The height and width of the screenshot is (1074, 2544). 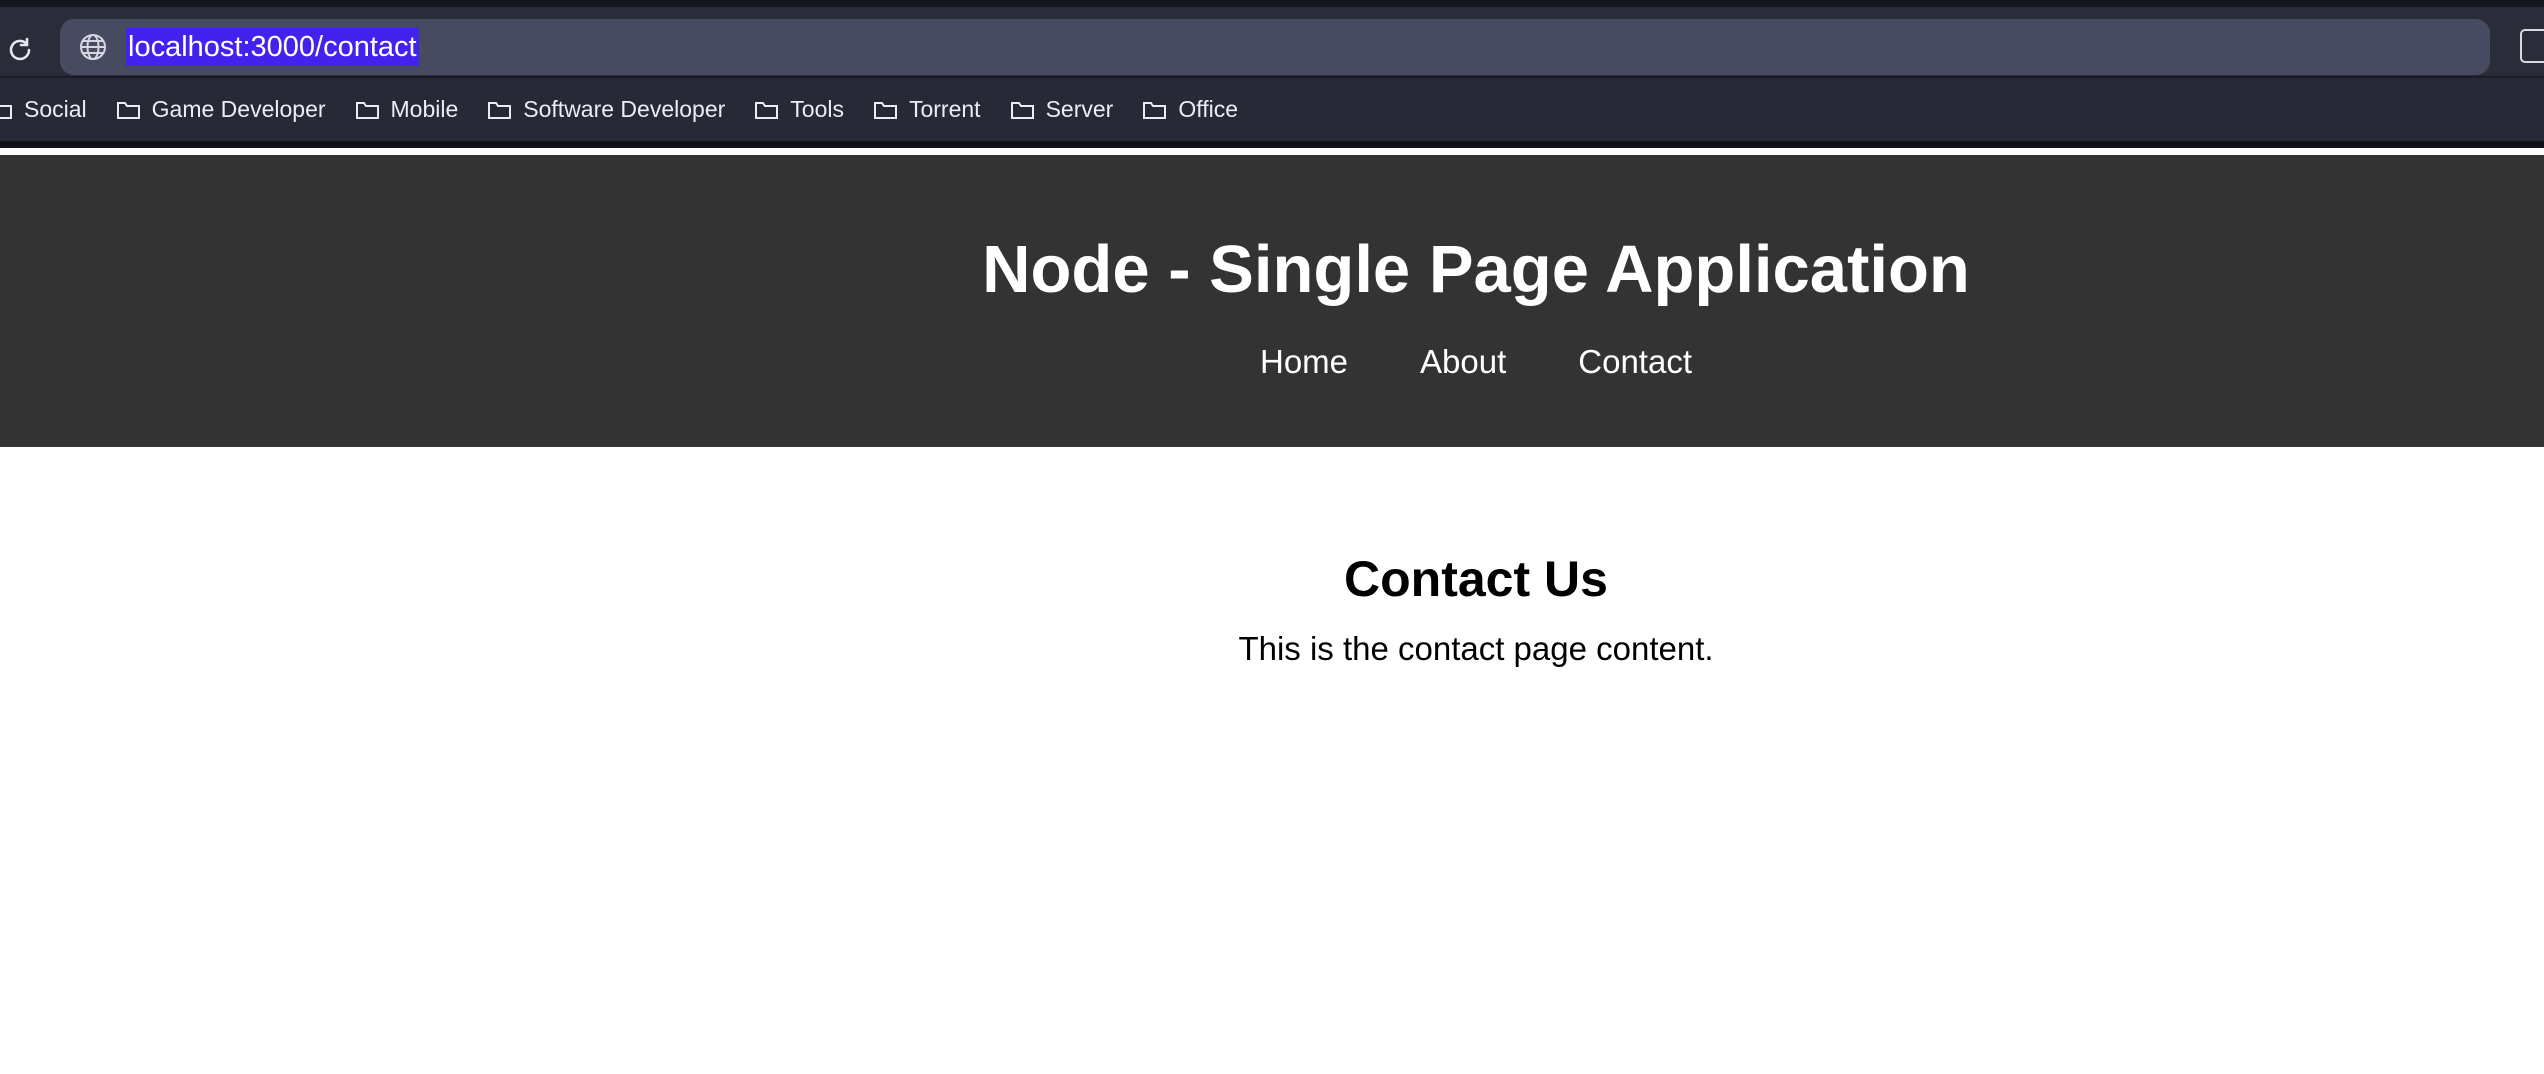 I want to click on bookmark-office: Office, so click(x=1190, y=109).